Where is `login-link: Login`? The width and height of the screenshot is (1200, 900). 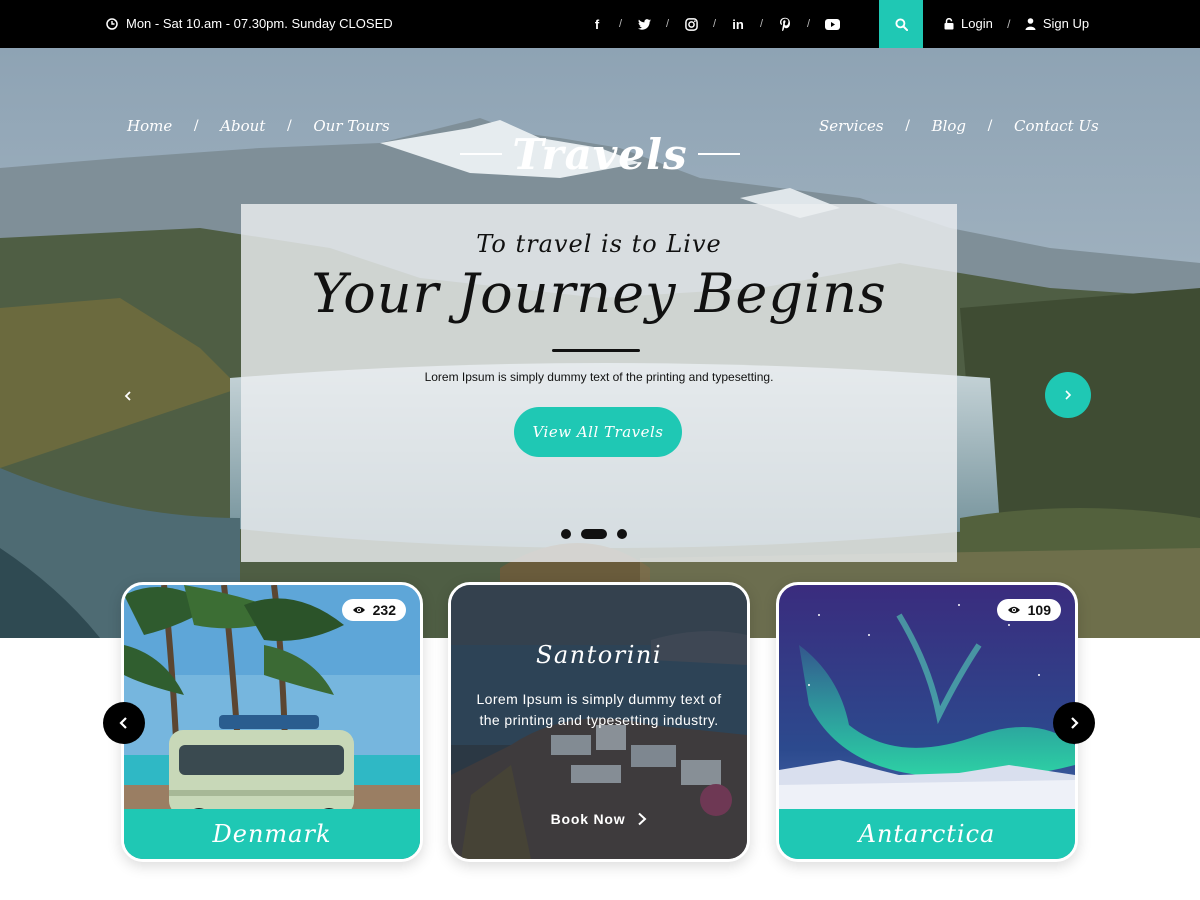
login-link: Login is located at coordinates (968, 23).